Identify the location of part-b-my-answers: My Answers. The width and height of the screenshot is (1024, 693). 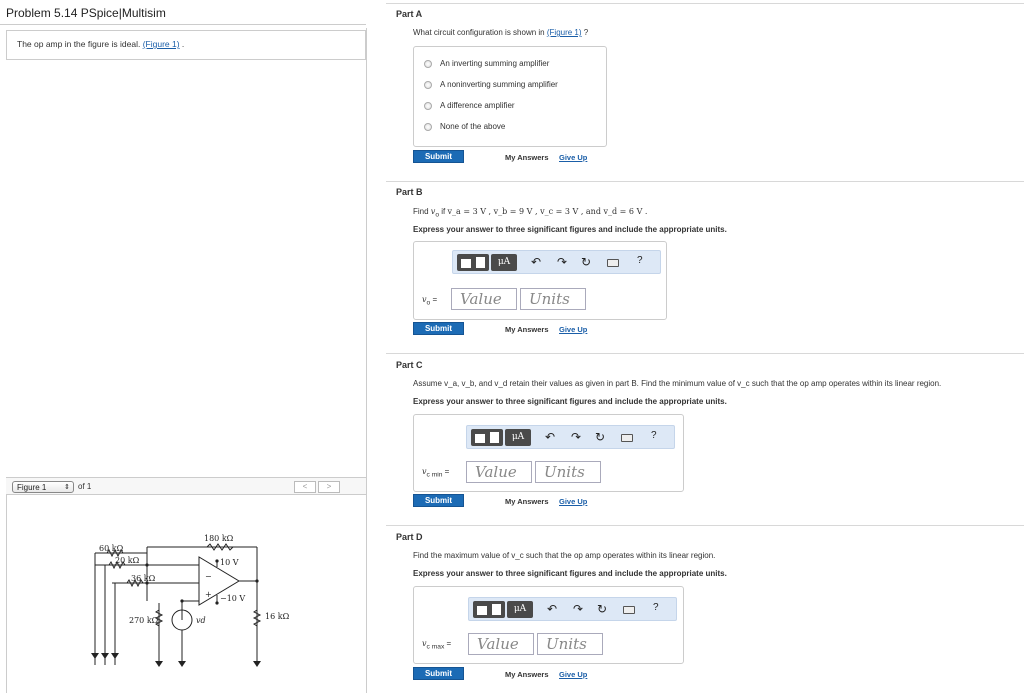
(527, 329).